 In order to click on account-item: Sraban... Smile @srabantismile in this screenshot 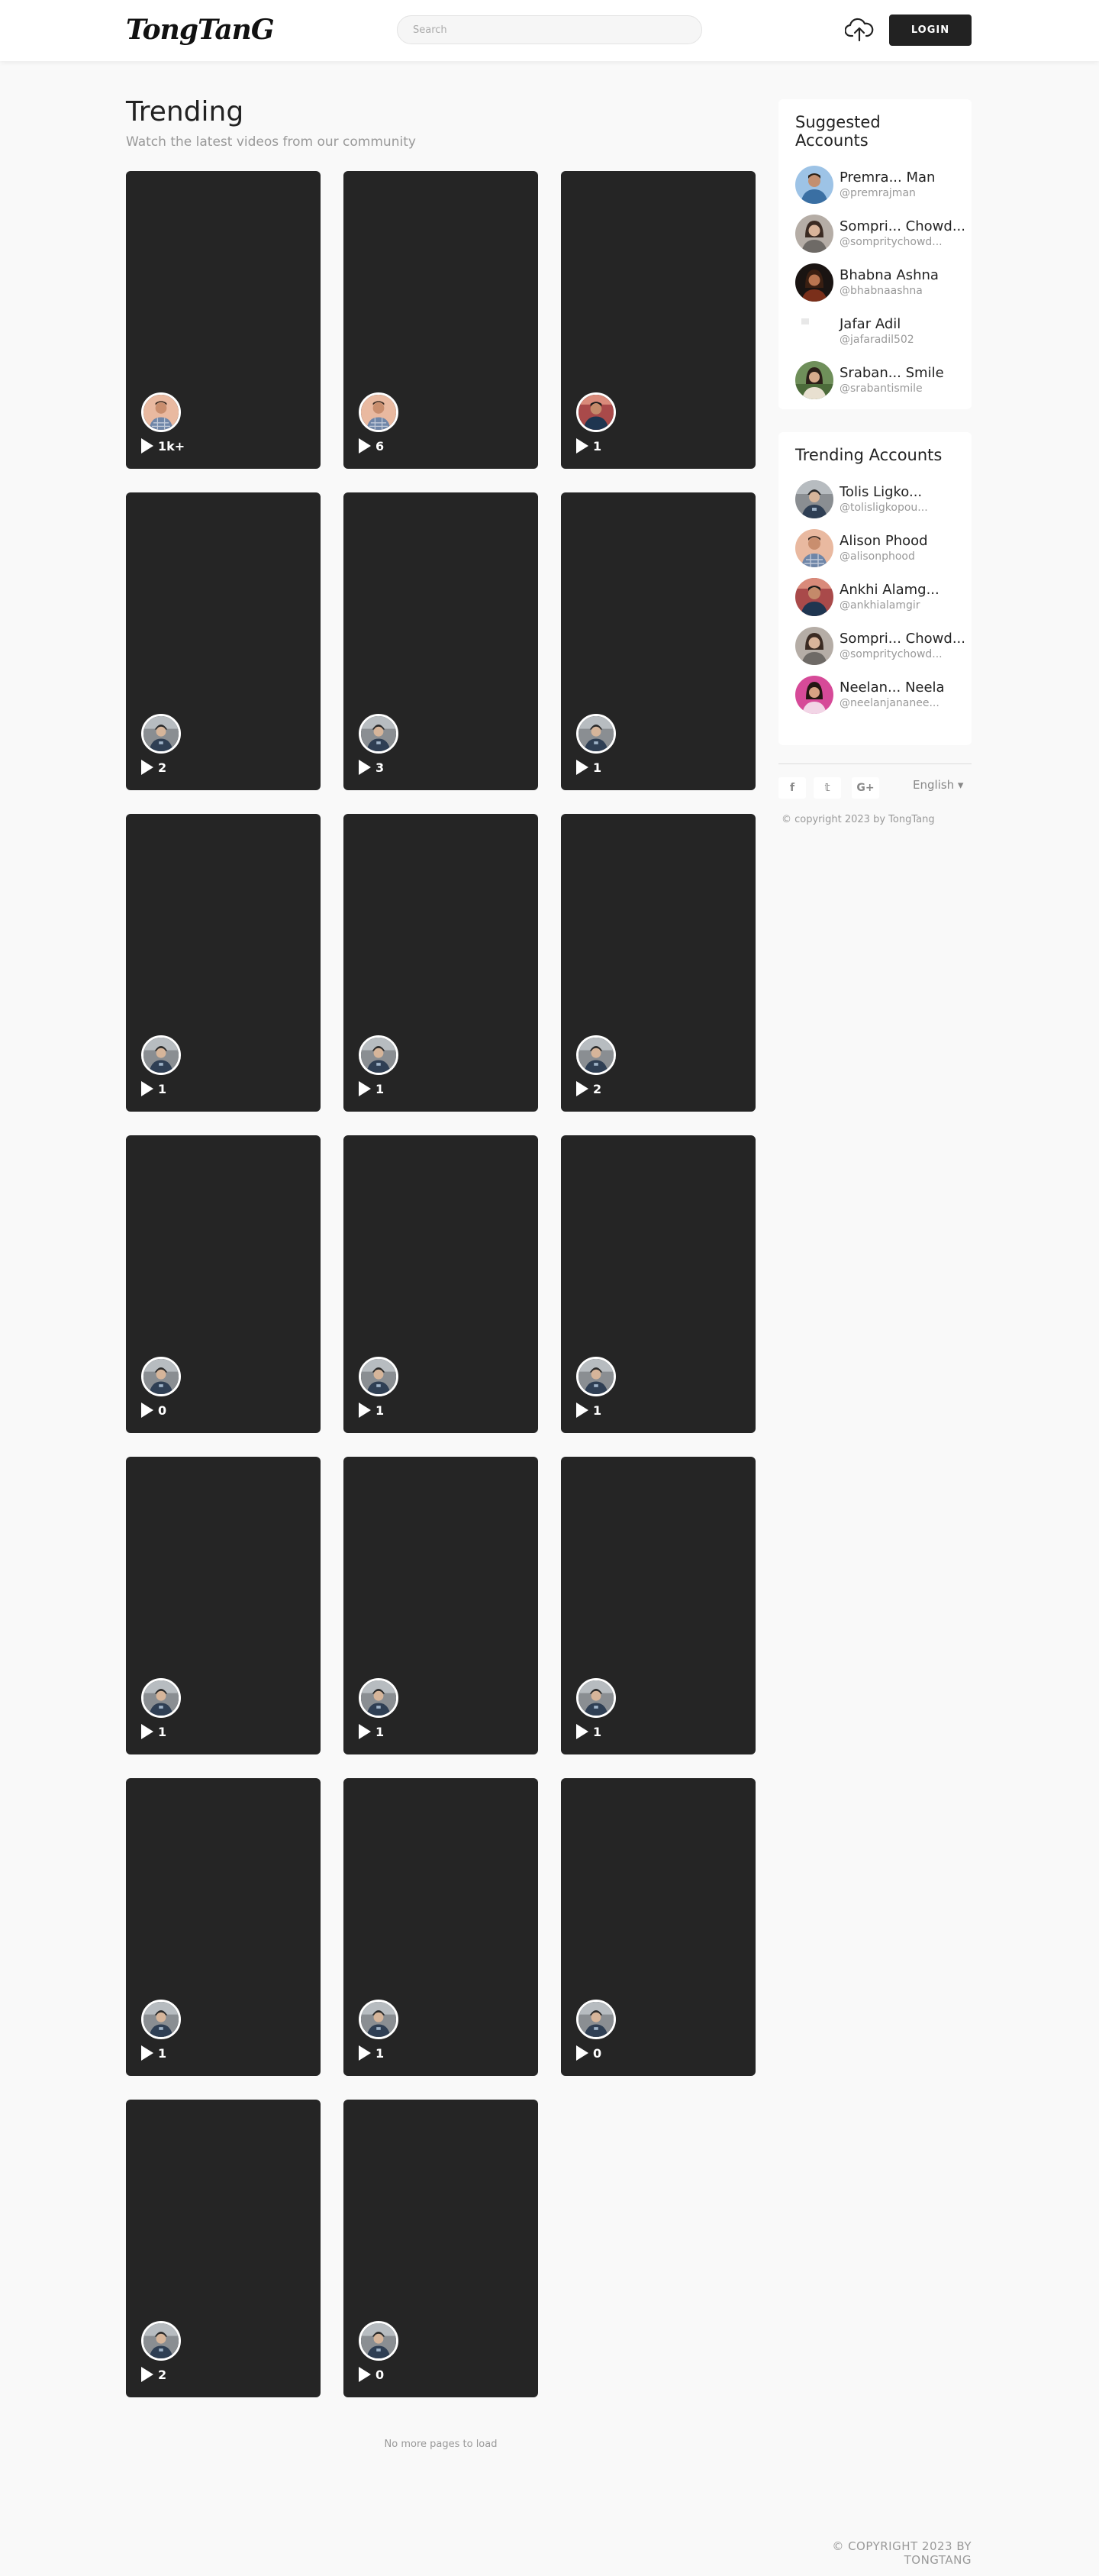, I will do `click(875, 380)`.